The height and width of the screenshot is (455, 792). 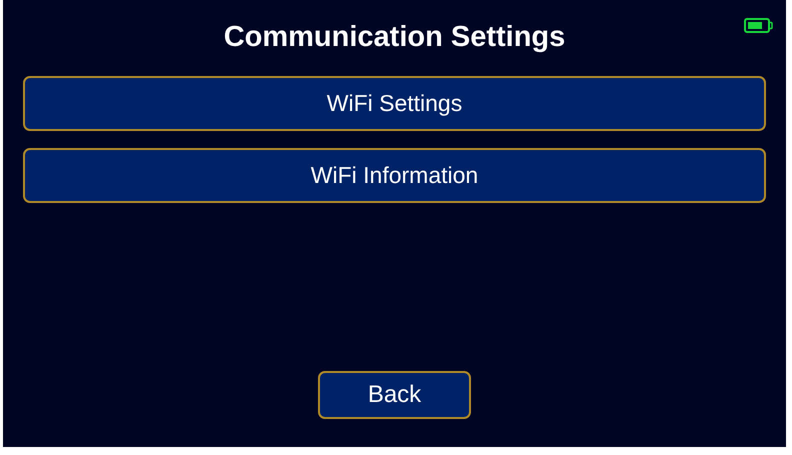 What do you see at coordinates (394, 175) in the screenshot?
I see `menu-button: WiFi Information` at bounding box center [394, 175].